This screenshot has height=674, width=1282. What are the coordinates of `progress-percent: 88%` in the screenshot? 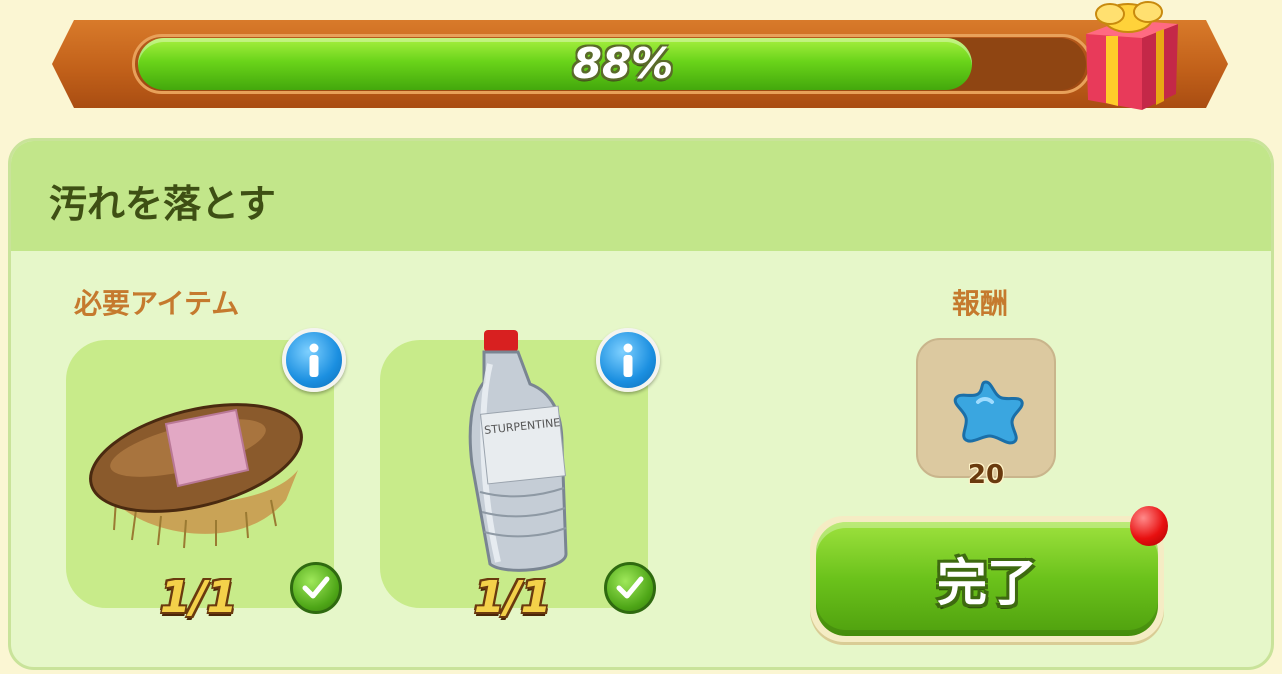 It's located at (623, 63).